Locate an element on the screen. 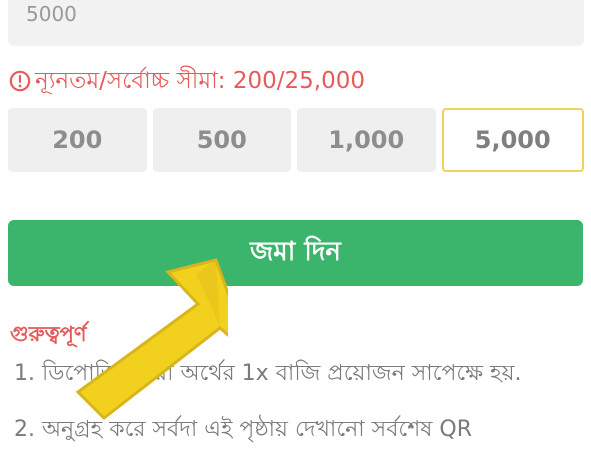  amount-input-value: 5000 is located at coordinates (51, 14).